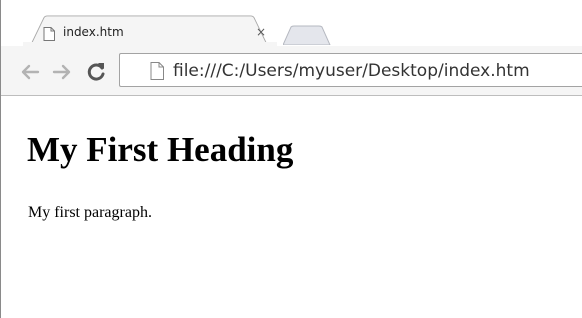 The image size is (582, 318). Describe the element at coordinates (62, 72) in the screenshot. I see `arrow-right-icon` at that location.